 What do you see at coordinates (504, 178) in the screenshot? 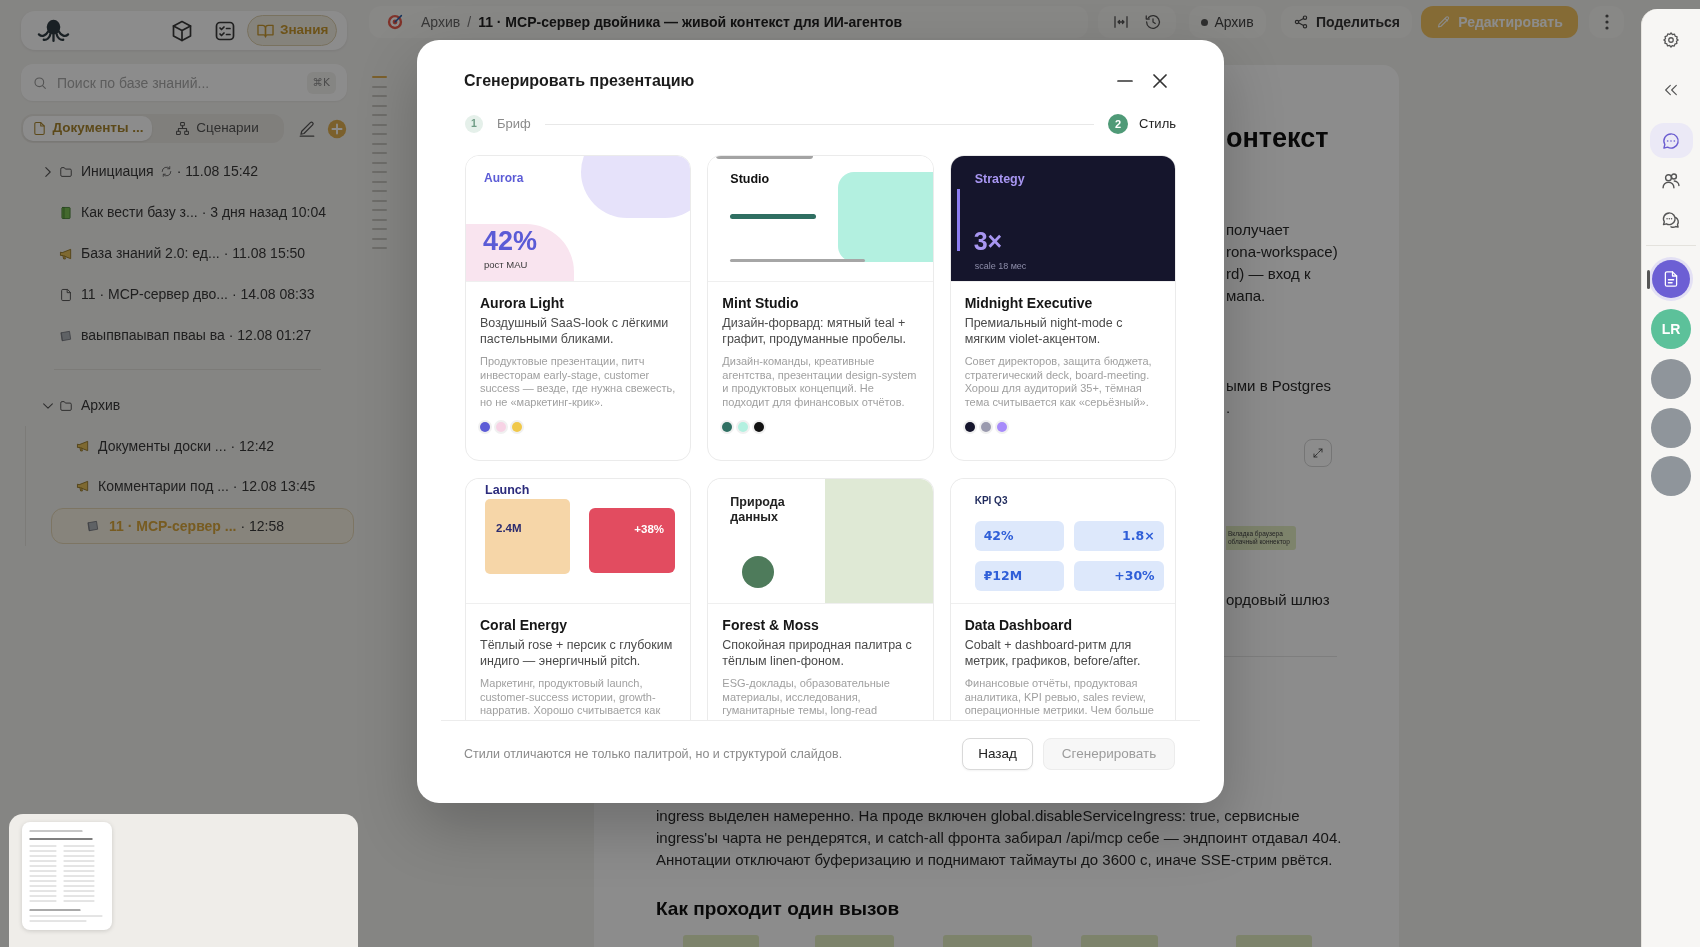
I see `slide-label: Aurora` at bounding box center [504, 178].